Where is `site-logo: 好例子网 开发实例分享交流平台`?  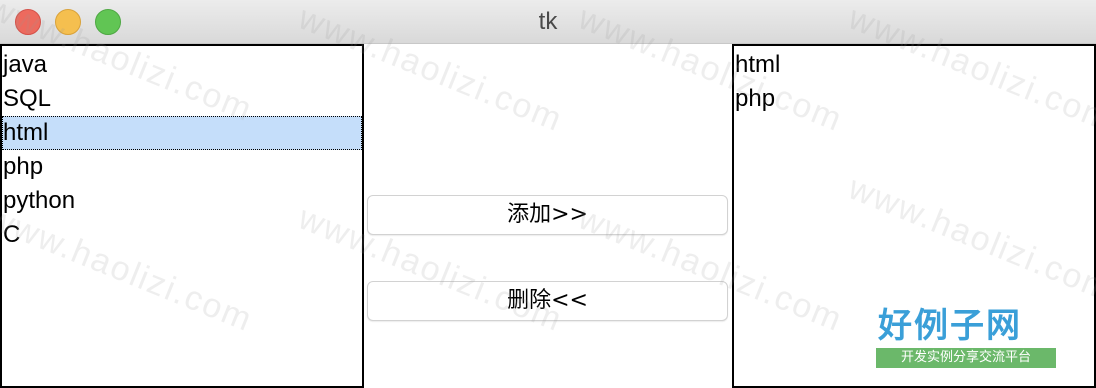 site-logo: 好例子网 开发实例分享交流平台 is located at coordinates (967, 337).